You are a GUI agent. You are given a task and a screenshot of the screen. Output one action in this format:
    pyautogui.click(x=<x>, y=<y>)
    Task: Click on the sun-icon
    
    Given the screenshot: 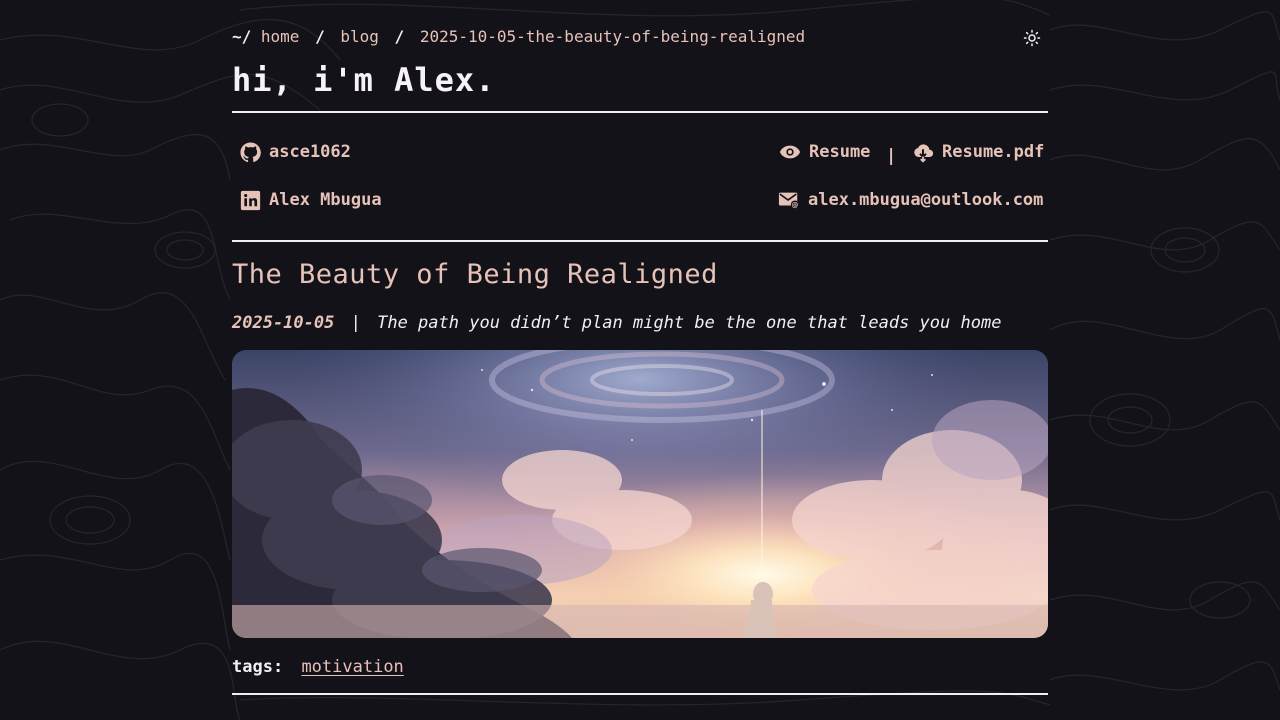 What is the action you would take?
    pyautogui.click(x=1032, y=38)
    